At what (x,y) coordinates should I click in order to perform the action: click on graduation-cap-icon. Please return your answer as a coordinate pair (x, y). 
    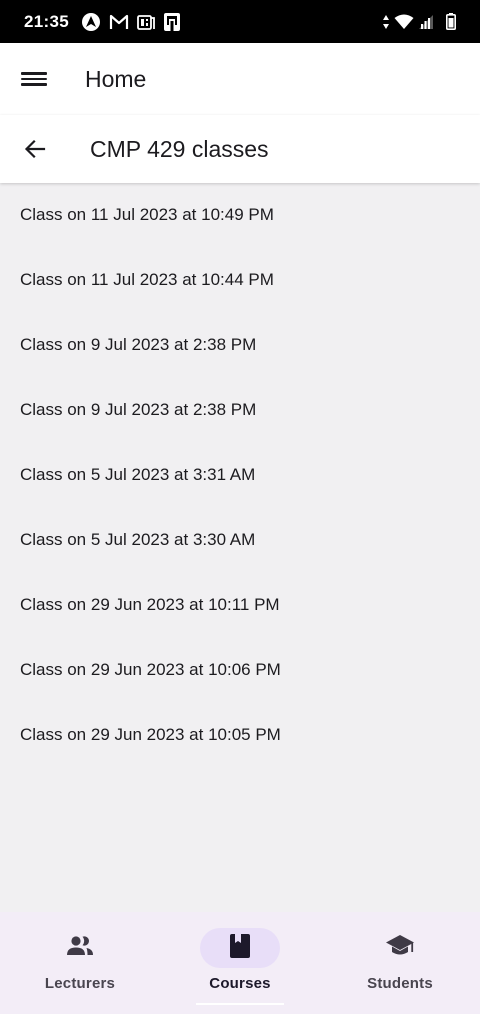
    Looking at the image, I should click on (400, 948).